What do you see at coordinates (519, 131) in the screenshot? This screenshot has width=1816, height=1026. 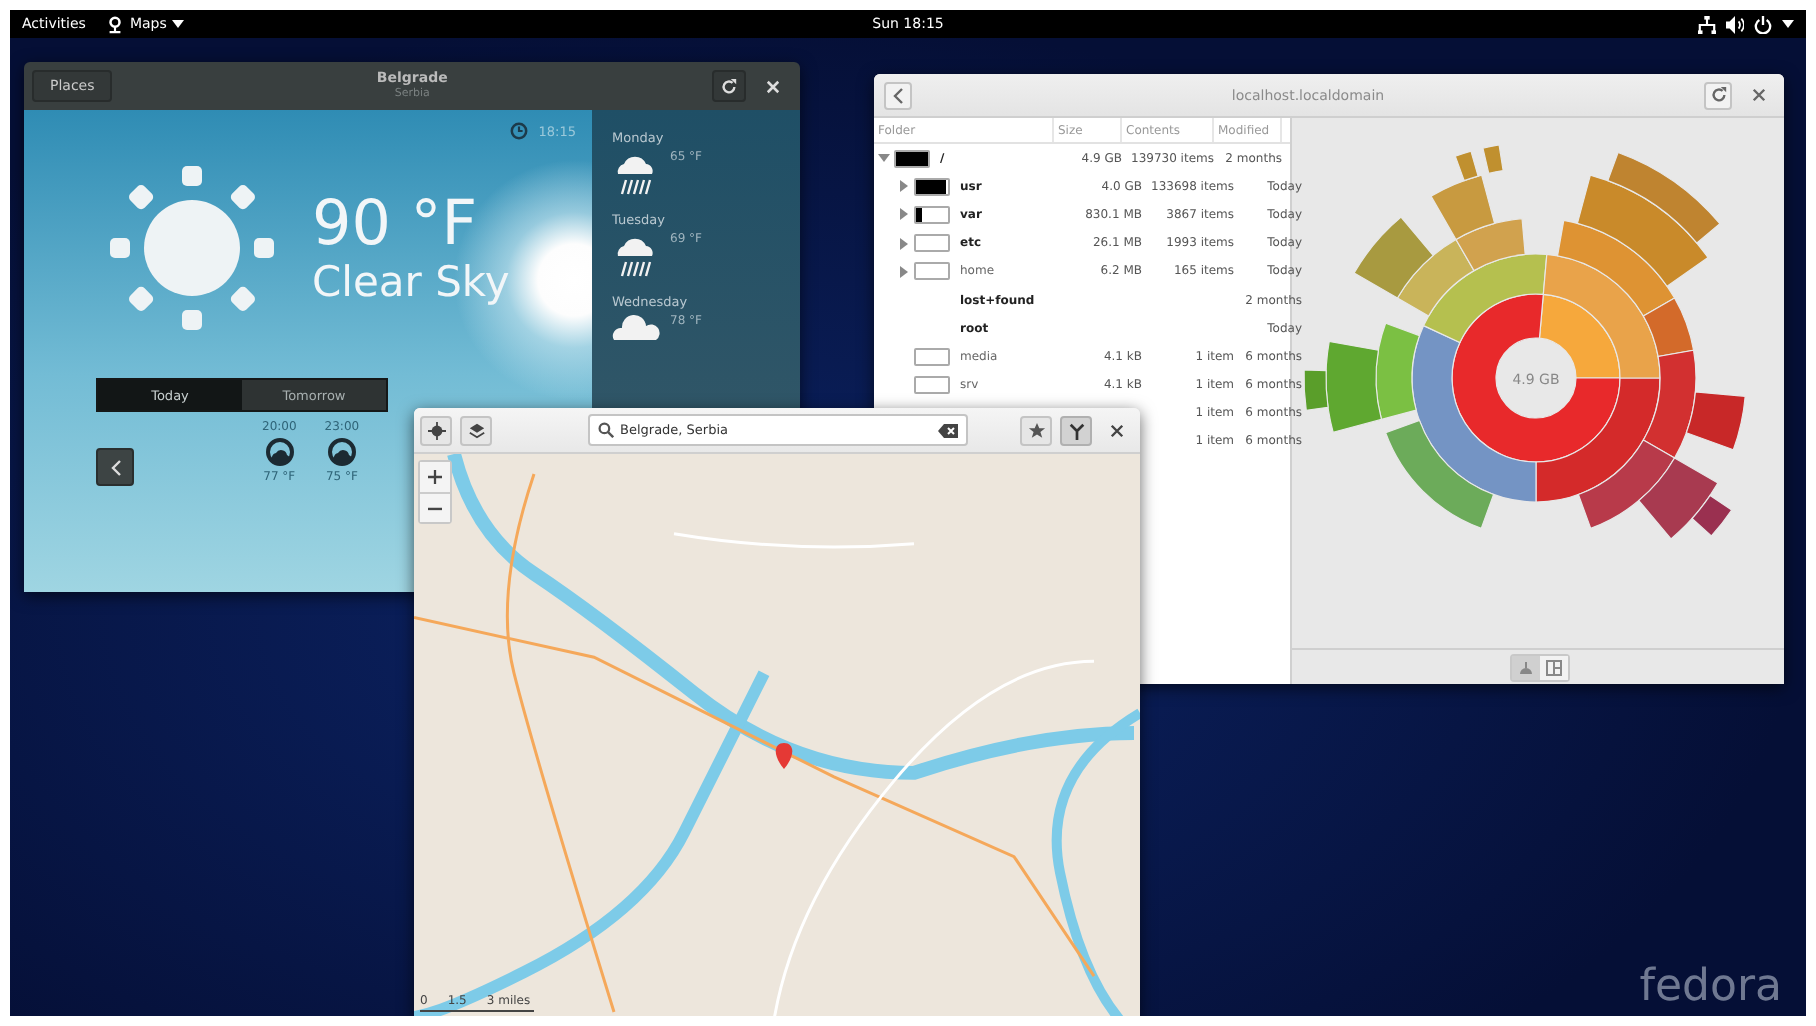 I see `clock-icon` at bounding box center [519, 131].